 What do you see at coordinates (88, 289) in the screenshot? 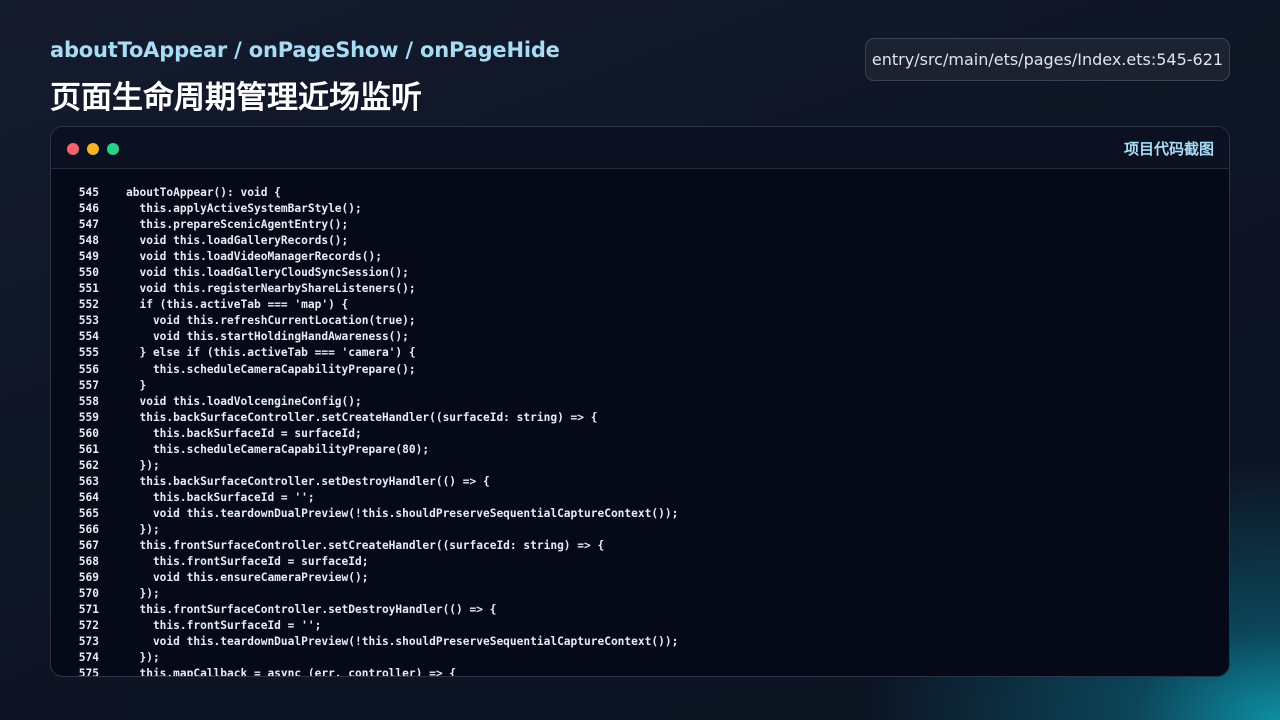
I see `line-number: 551` at bounding box center [88, 289].